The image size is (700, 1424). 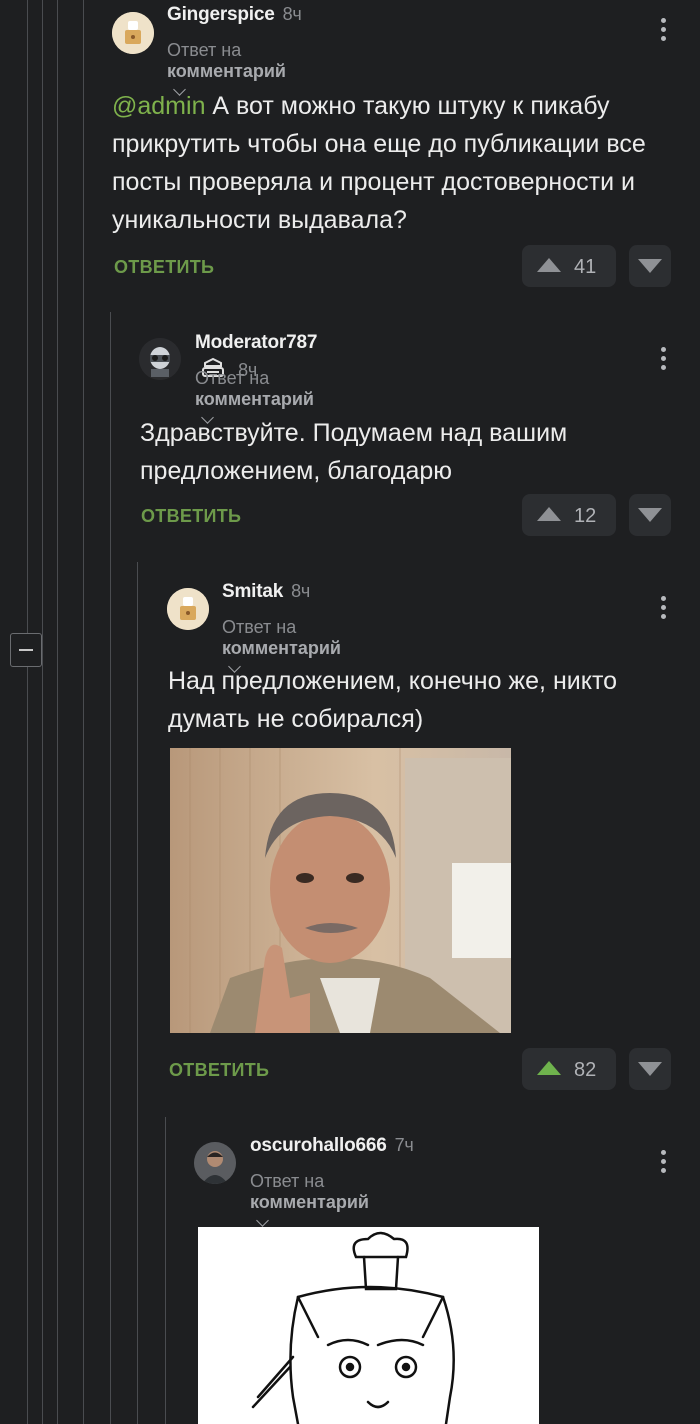 I want to click on rating-count: 41, so click(x=585, y=267).